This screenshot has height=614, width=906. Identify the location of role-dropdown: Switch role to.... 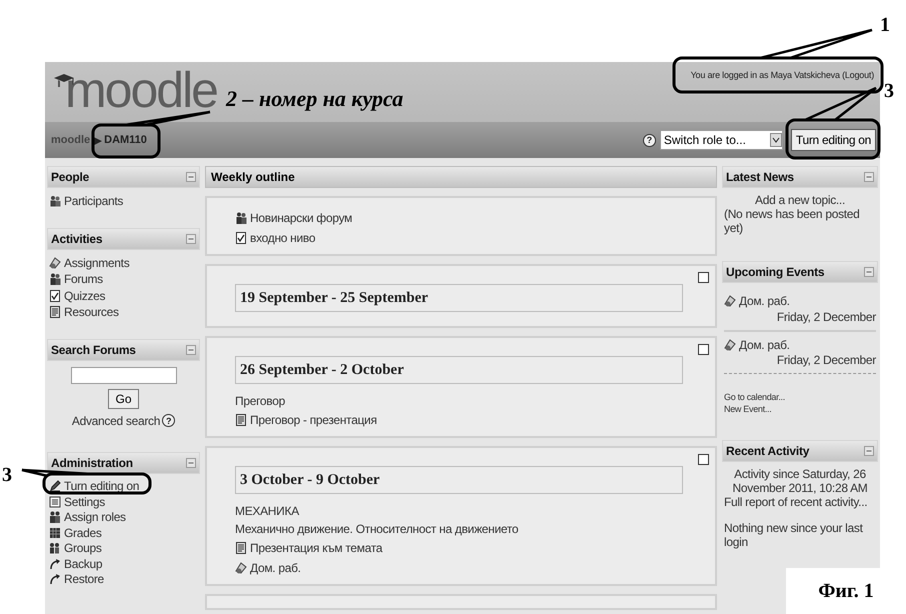
(721, 140).